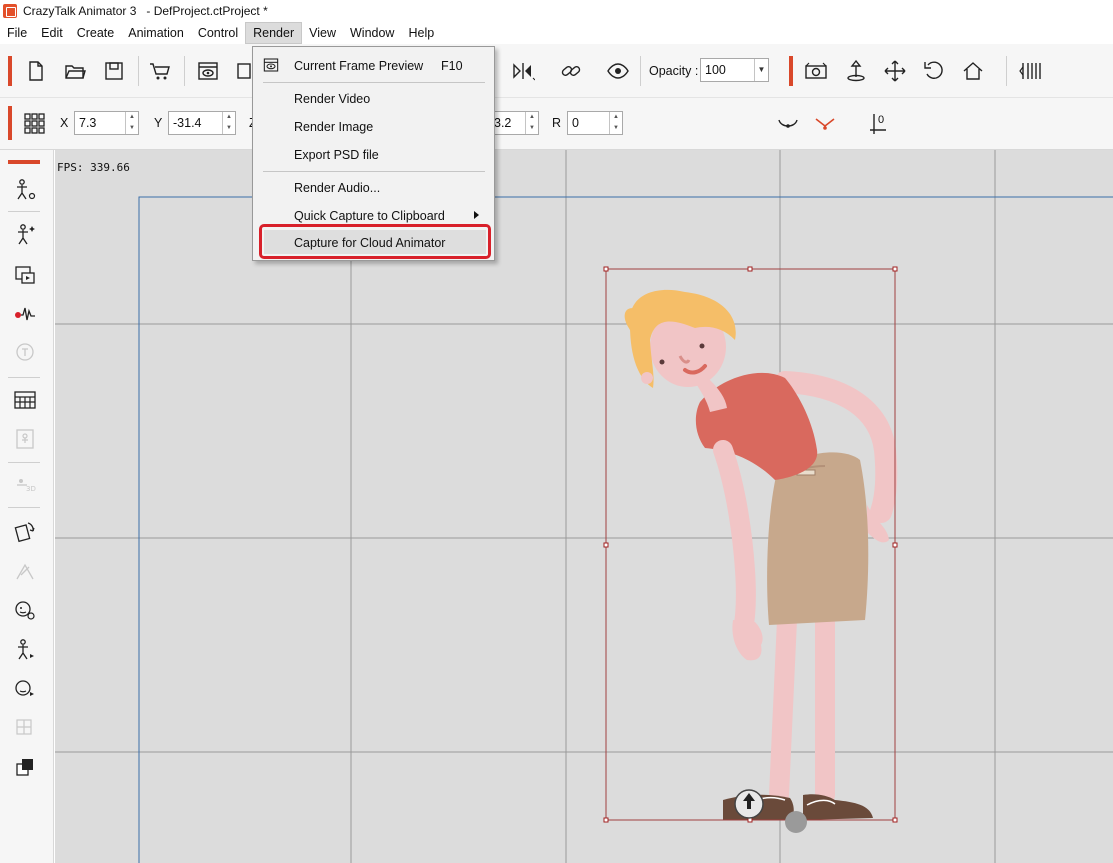 The width and height of the screenshot is (1113, 863). Describe the element at coordinates (476, 215) in the screenshot. I see `submenu-arrow-icon` at that location.